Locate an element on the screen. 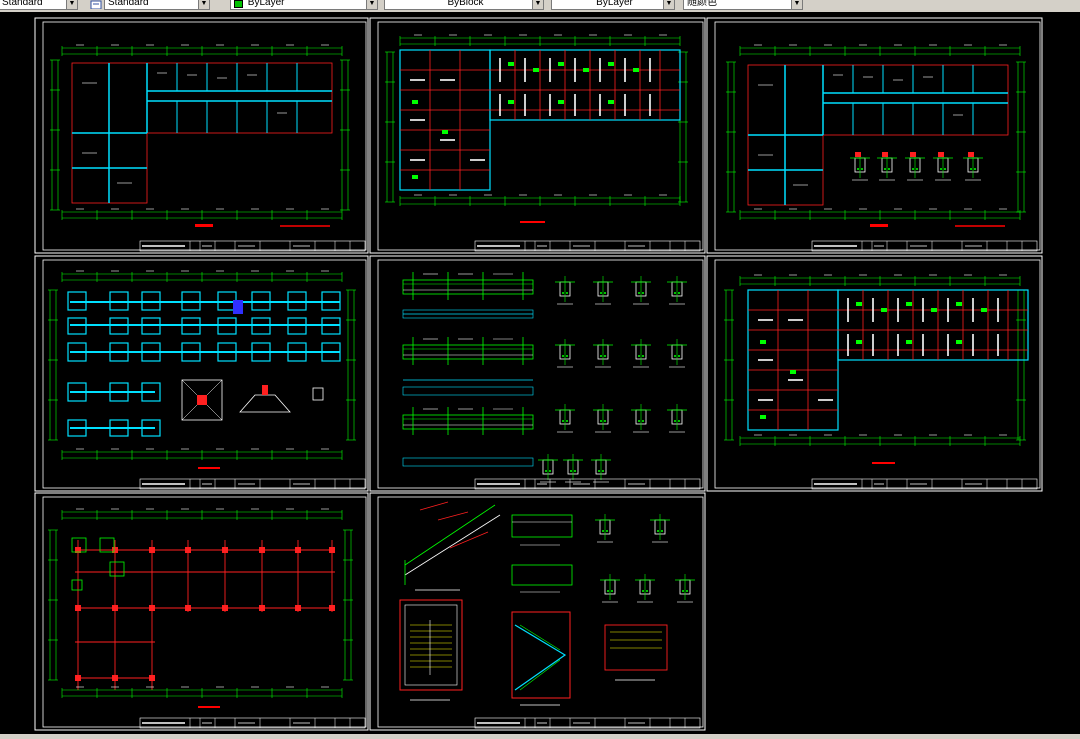  lineweight-select: ByLayer ▼ is located at coordinates (613, 5).